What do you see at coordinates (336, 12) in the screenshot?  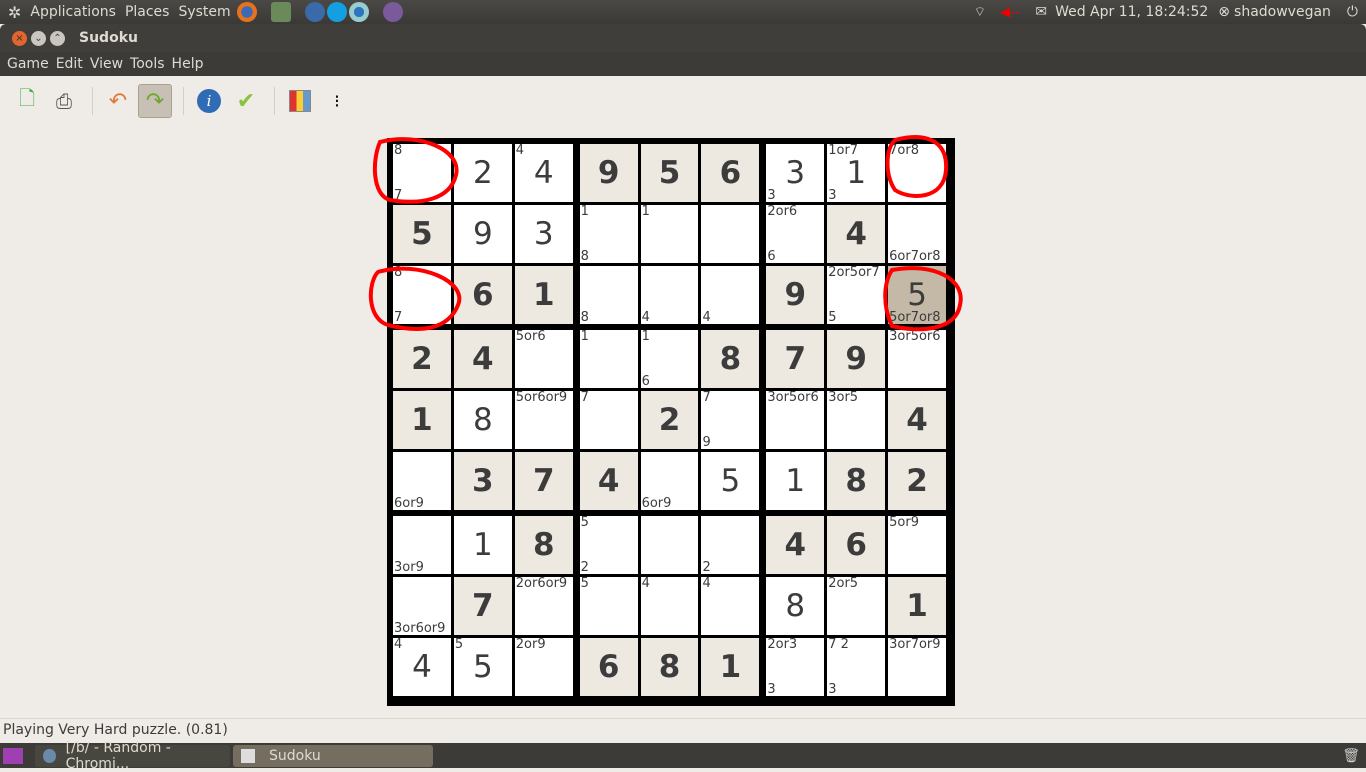 I see `skype-icon` at bounding box center [336, 12].